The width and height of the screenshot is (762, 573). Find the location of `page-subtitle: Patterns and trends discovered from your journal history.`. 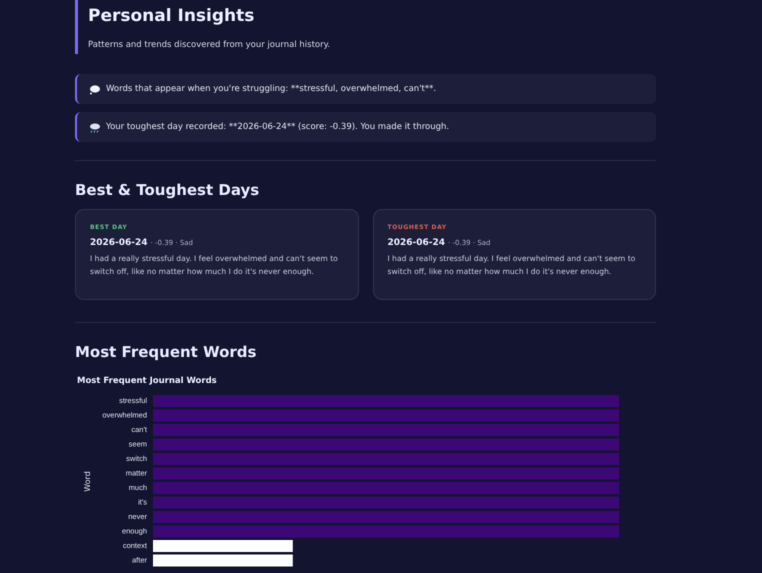

page-subtitle: Patterns and trends discovered from your journal history. is located at coordinates (210, 45).